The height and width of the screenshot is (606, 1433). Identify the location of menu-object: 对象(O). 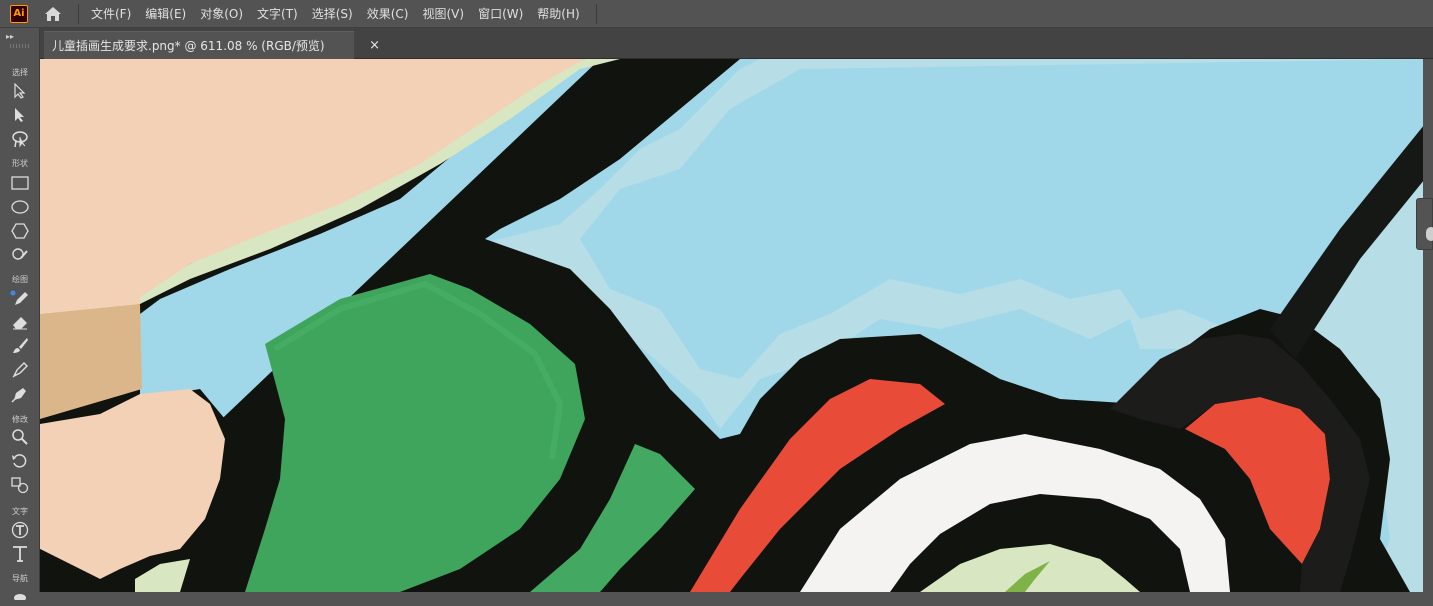
(221, 13).